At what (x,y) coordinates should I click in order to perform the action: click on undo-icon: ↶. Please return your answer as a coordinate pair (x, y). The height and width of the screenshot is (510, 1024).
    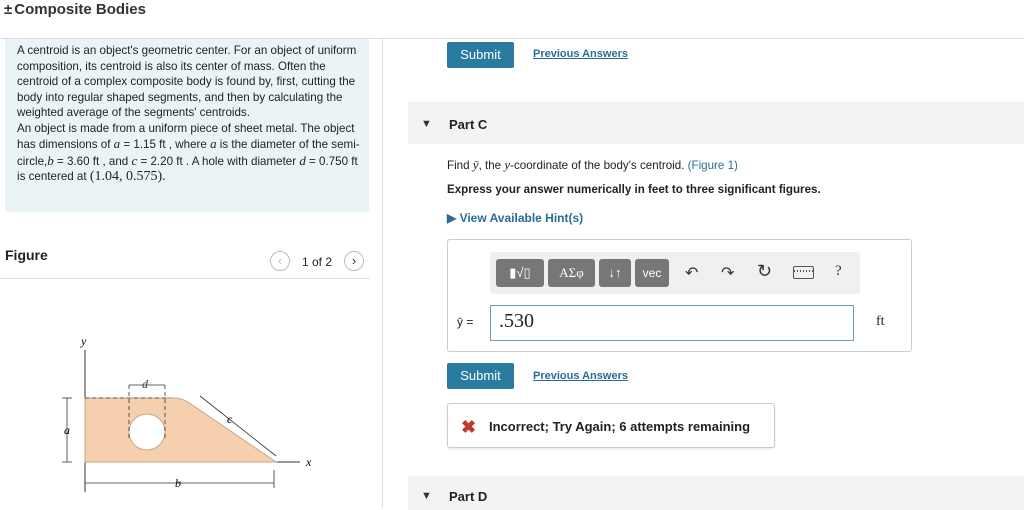
    Looking at the image, I should click on (691, 273).